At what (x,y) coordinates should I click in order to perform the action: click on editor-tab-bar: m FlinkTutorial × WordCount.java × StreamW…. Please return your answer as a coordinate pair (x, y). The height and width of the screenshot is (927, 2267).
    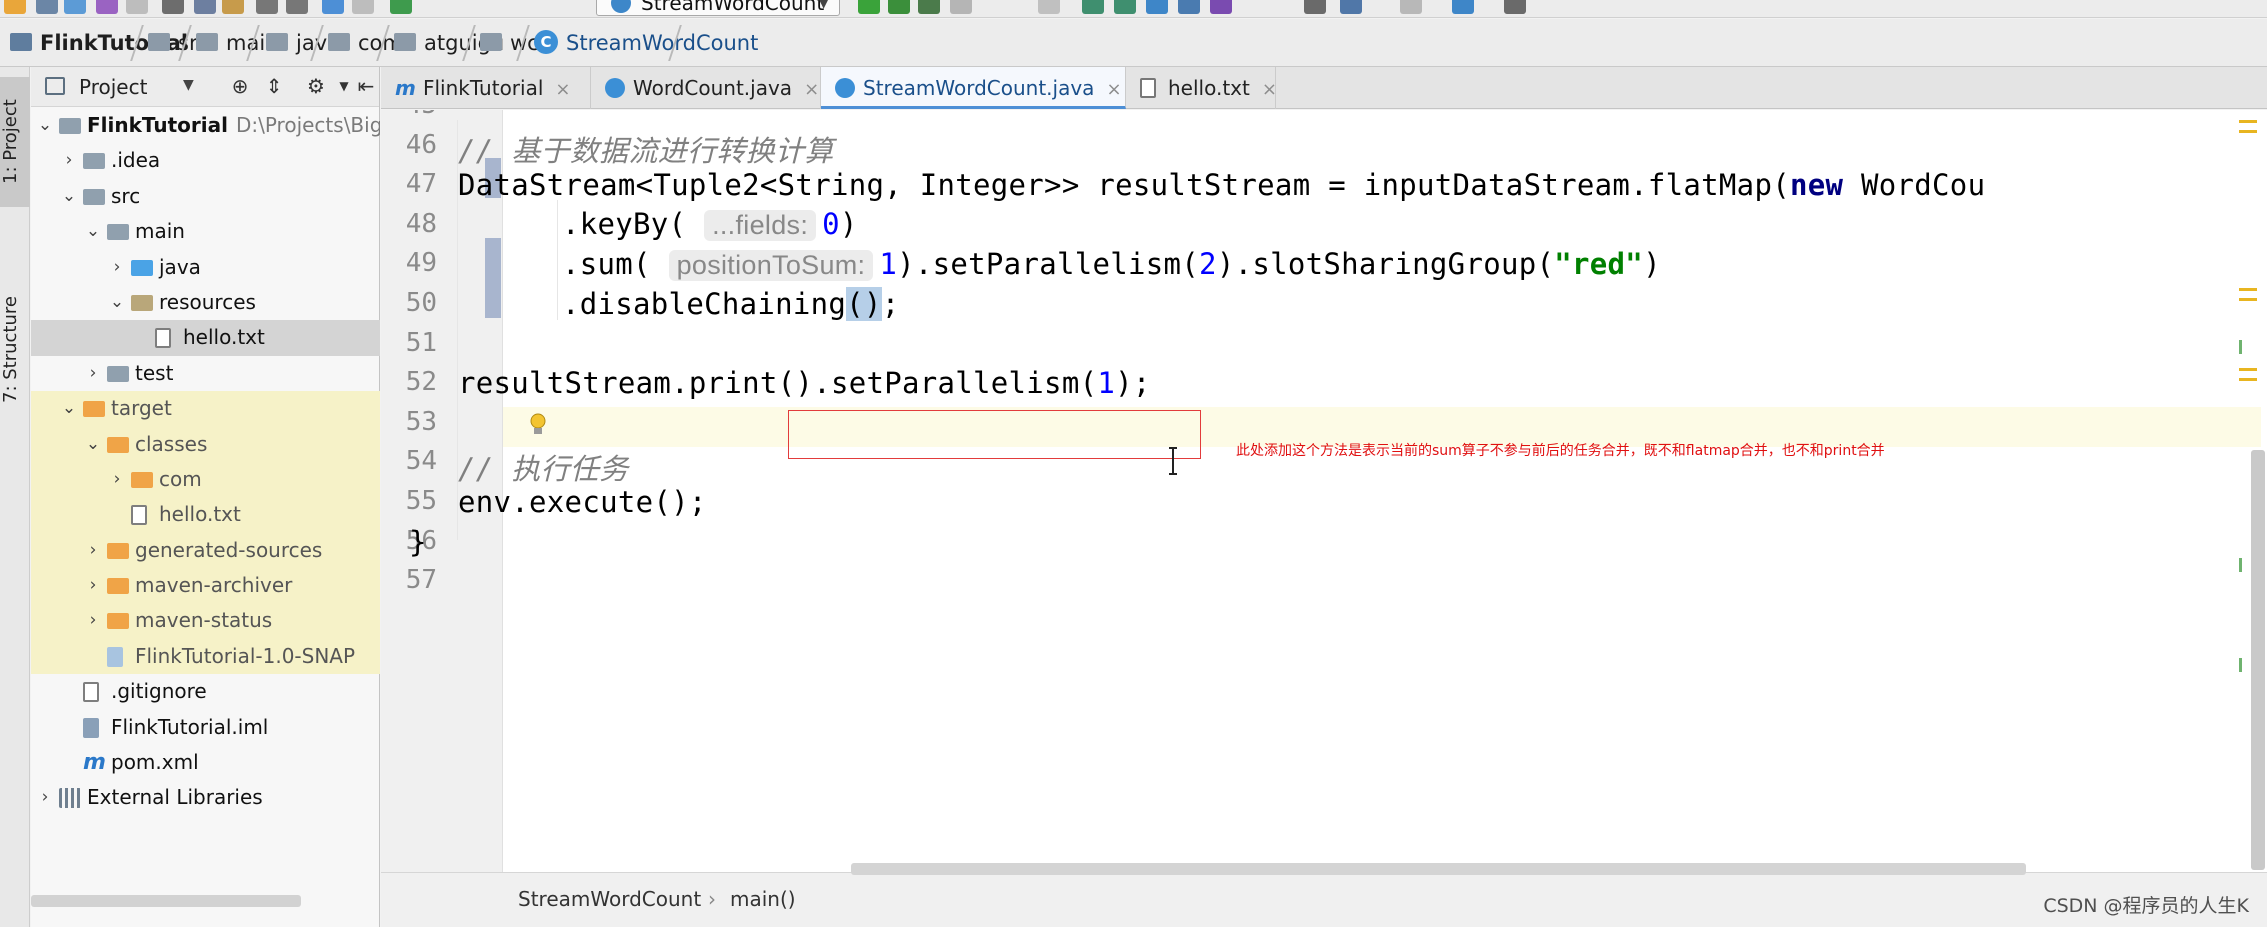
    Looking at the image, I should click on (1324, 88).